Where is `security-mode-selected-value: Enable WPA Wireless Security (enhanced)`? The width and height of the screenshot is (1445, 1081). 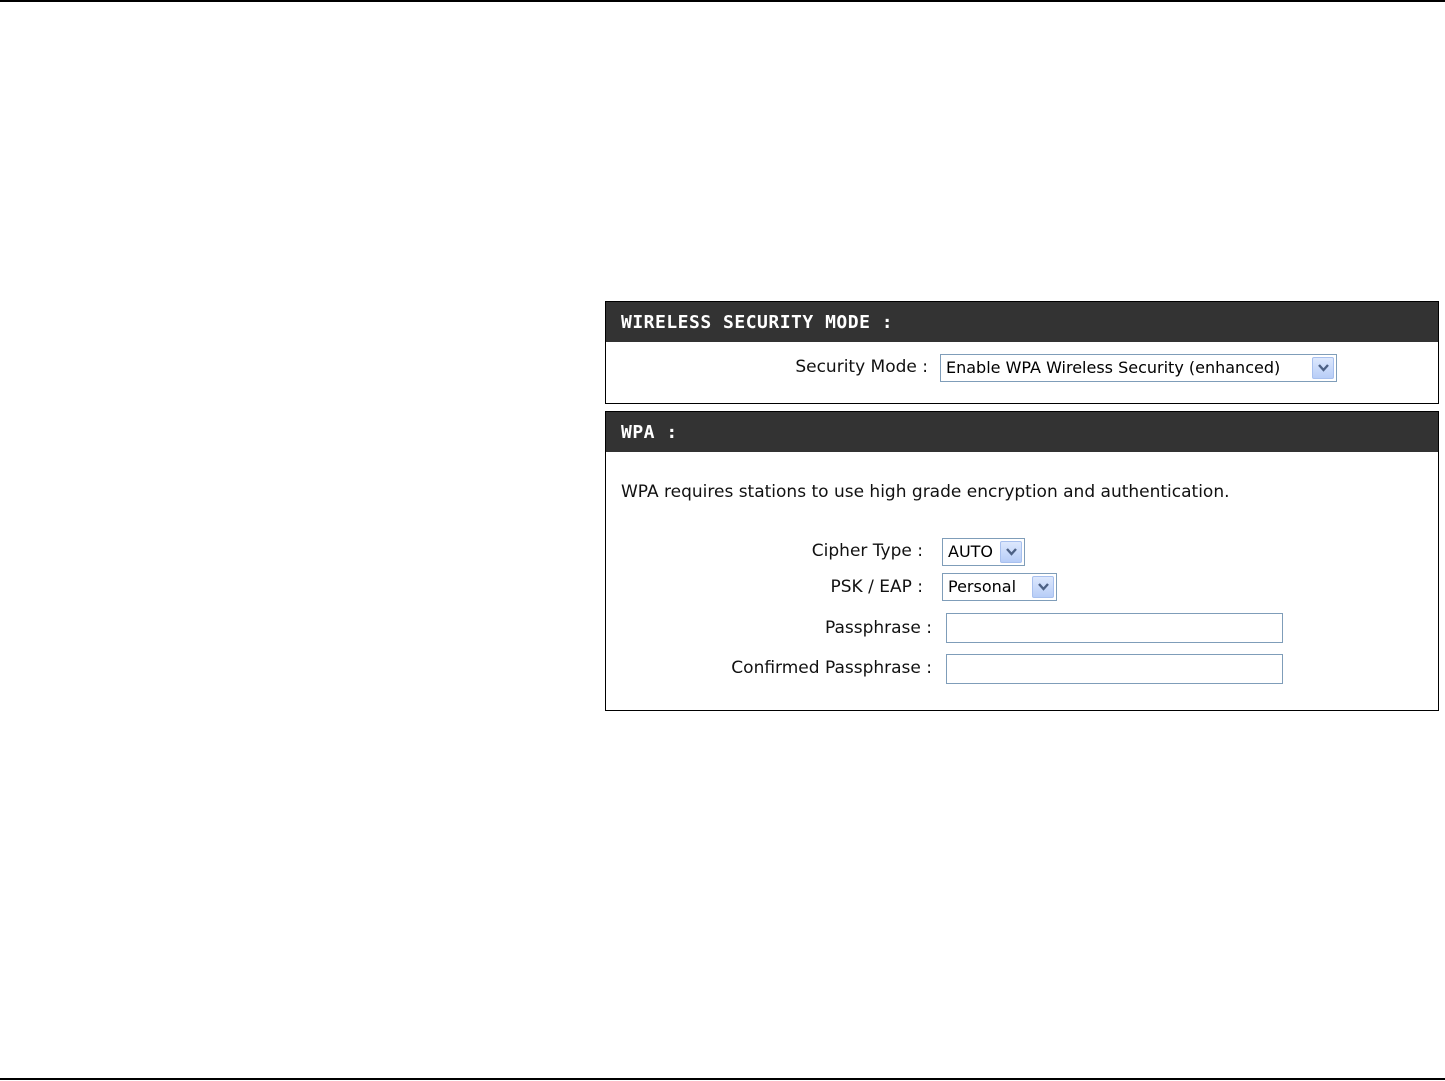
security-mode-selected-value: Enable WPA Wireless Security (enhanced) is located at coordinates (1113, 367).